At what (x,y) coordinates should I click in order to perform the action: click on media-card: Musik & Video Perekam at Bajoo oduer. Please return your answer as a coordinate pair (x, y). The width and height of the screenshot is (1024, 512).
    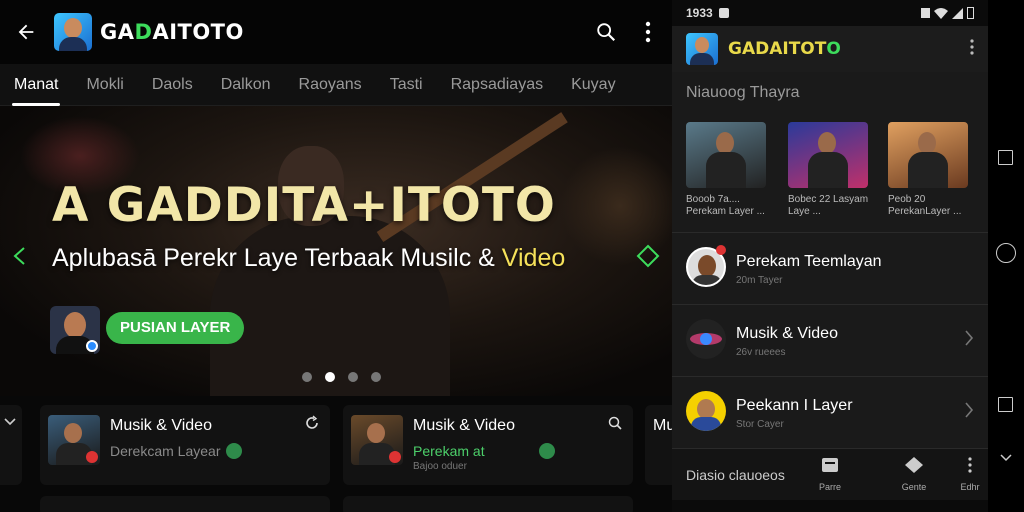
    Looking at the image, I should click on (488, 445).